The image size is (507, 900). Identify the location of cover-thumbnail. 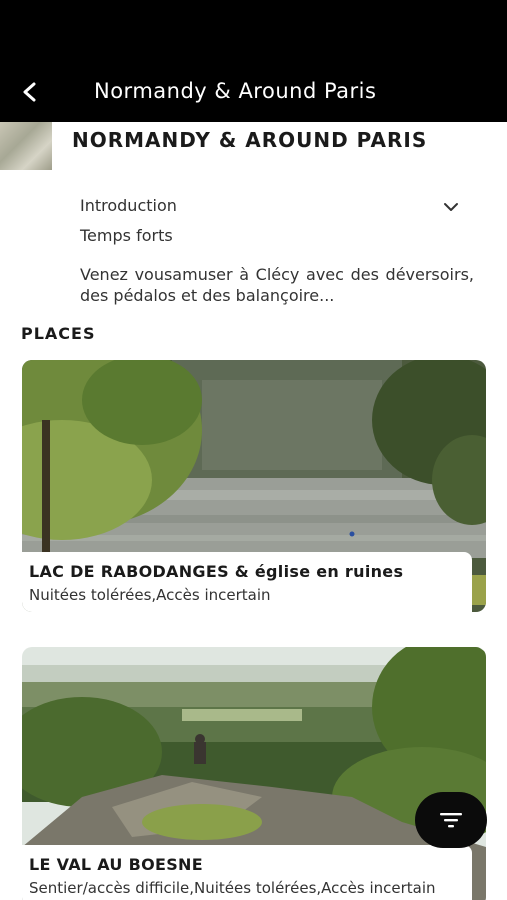
(26, 146).